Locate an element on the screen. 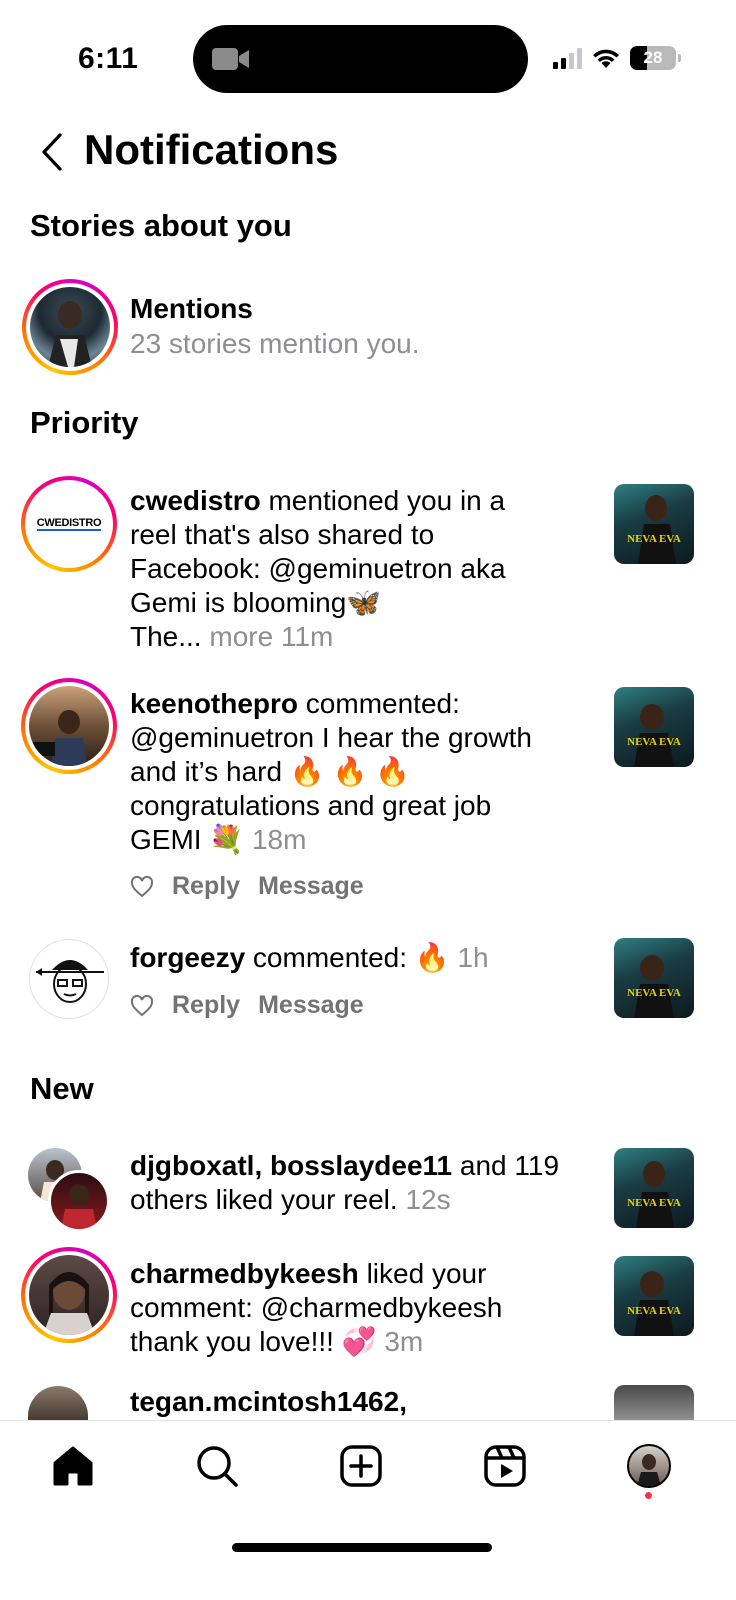 The image size is (736, 1600). profile-notification-dot is located at coordinates (648, 1495).